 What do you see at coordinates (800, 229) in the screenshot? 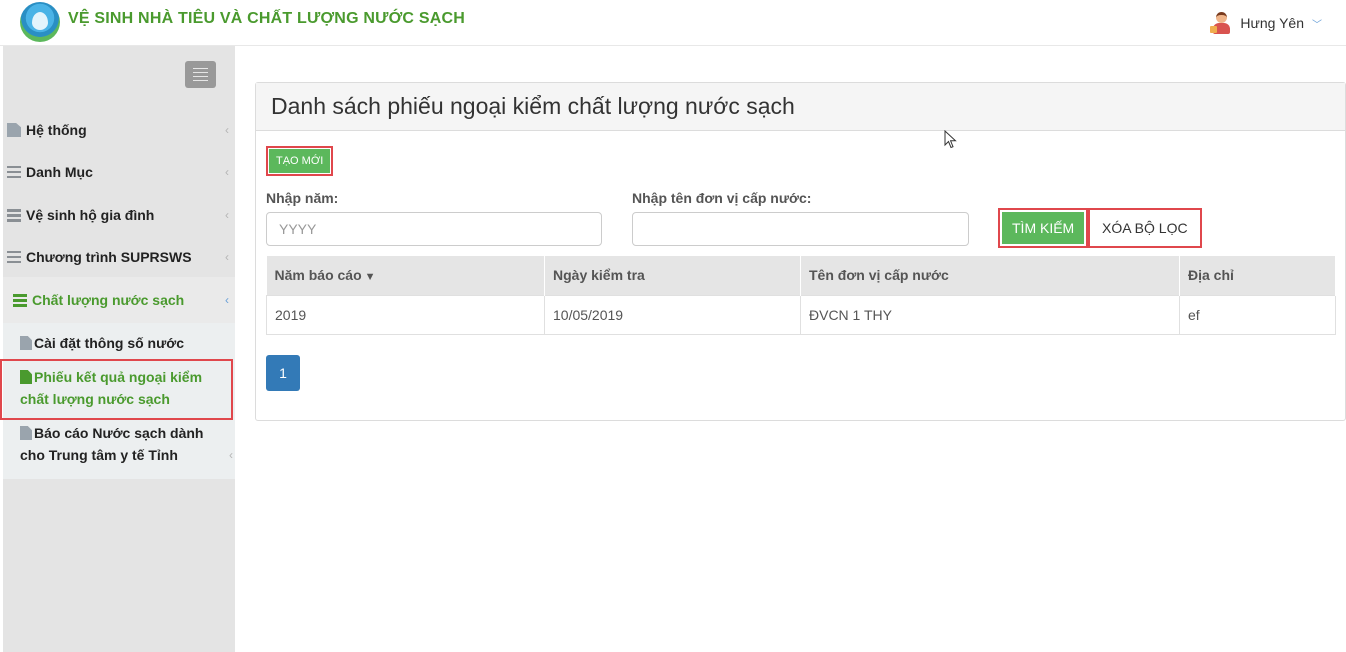
I see `supplier-input` at bounding box center [800, 229].